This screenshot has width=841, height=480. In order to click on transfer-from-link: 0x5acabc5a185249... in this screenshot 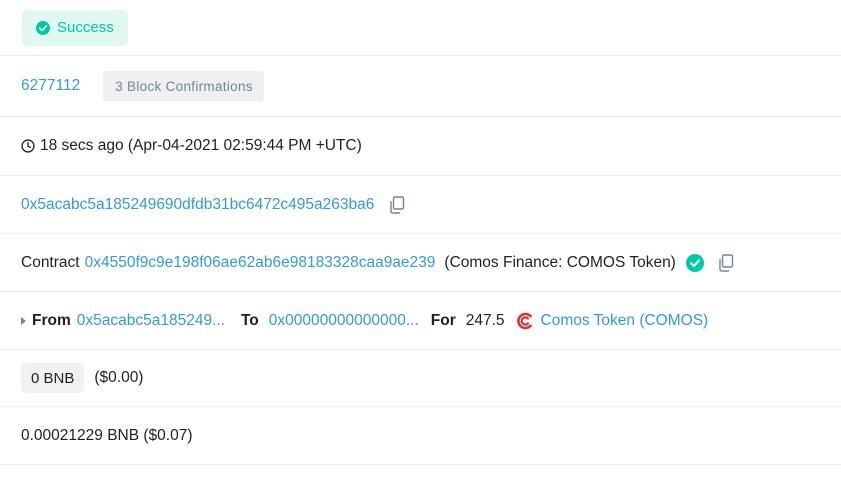, I will do `click(151, 321)`.